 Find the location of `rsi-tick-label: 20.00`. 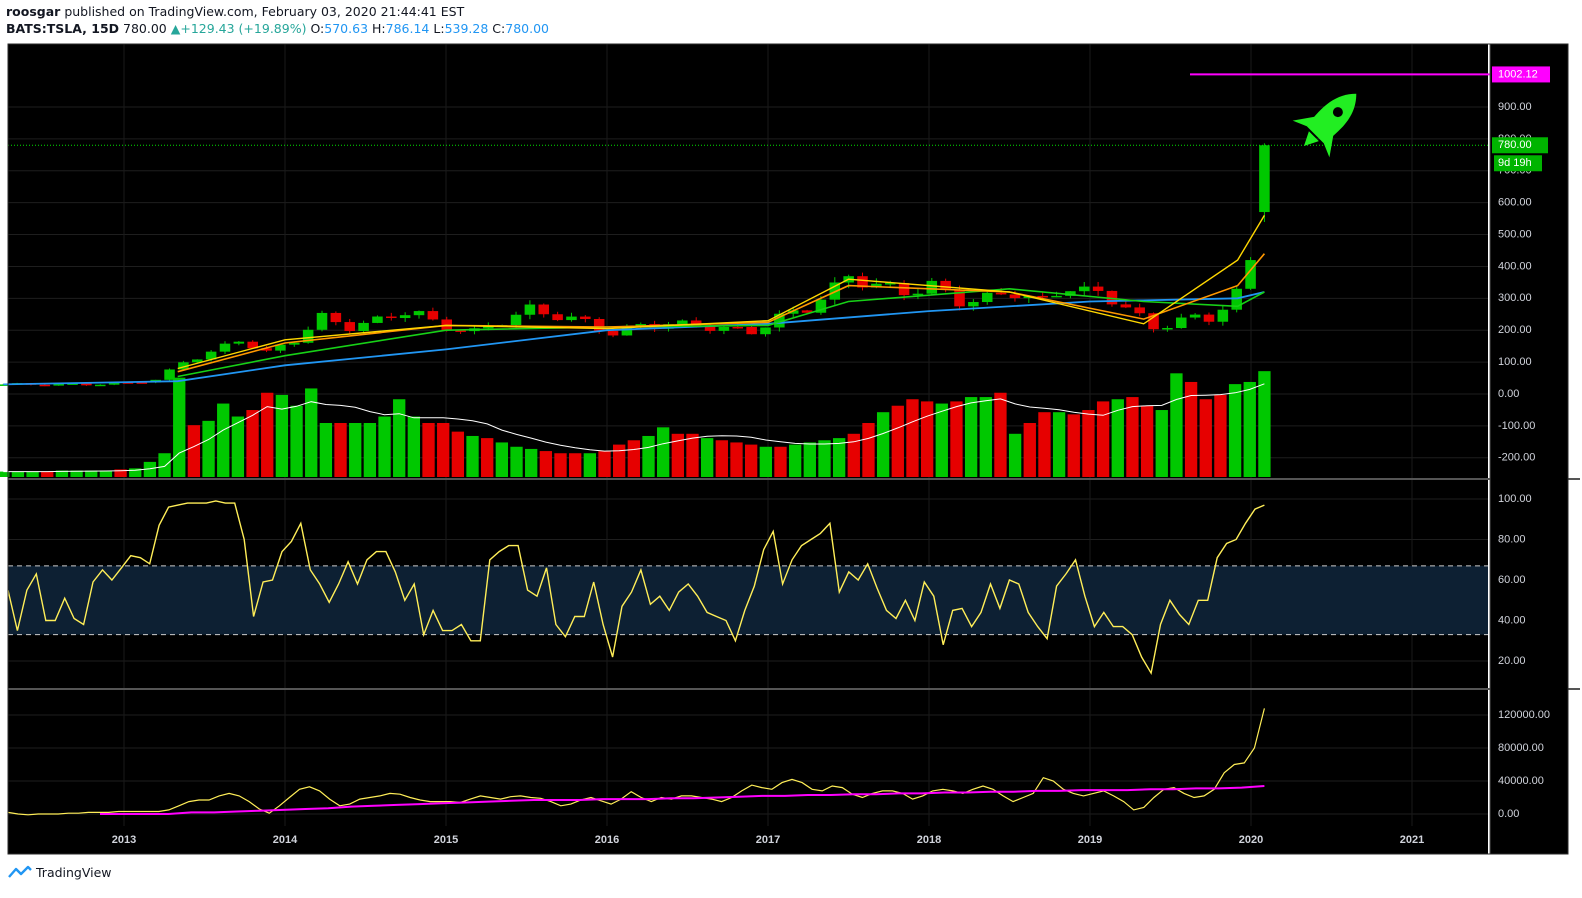

rsi-tick-label: 20.00 is located at coordinates (1512, 661).